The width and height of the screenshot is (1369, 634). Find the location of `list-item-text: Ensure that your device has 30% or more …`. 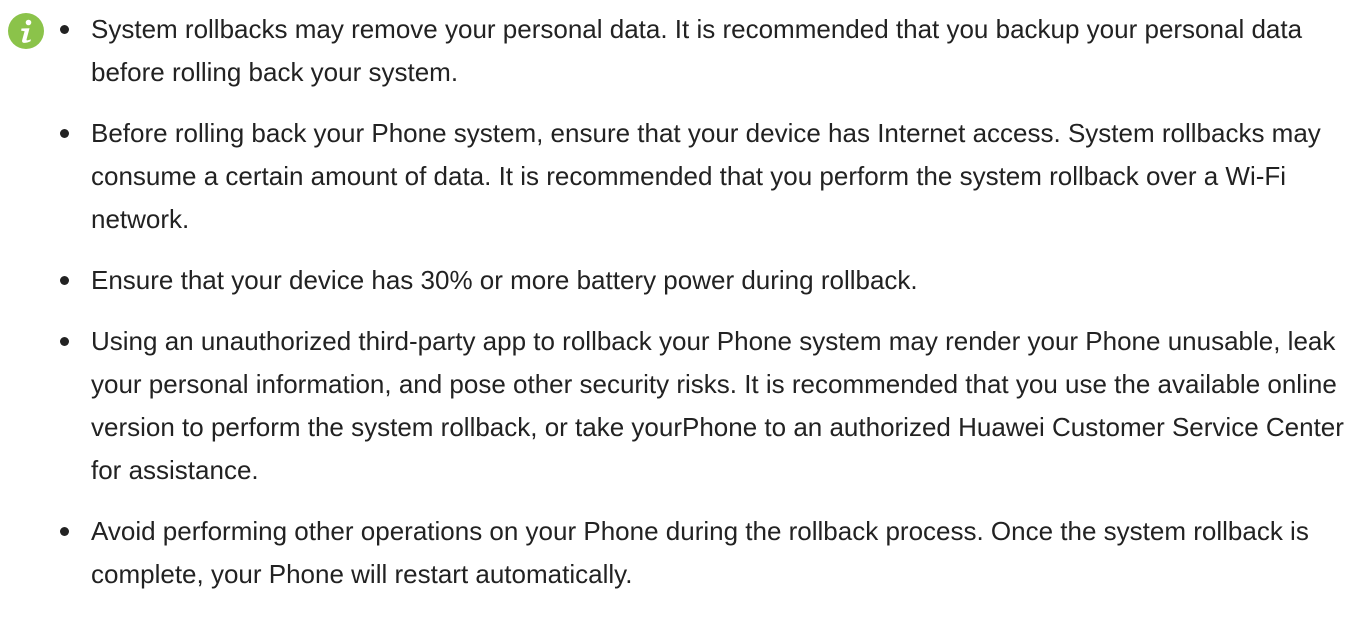

list-item-text: Ensure that your device has 30% or more … is located at coordinates (504, 280).